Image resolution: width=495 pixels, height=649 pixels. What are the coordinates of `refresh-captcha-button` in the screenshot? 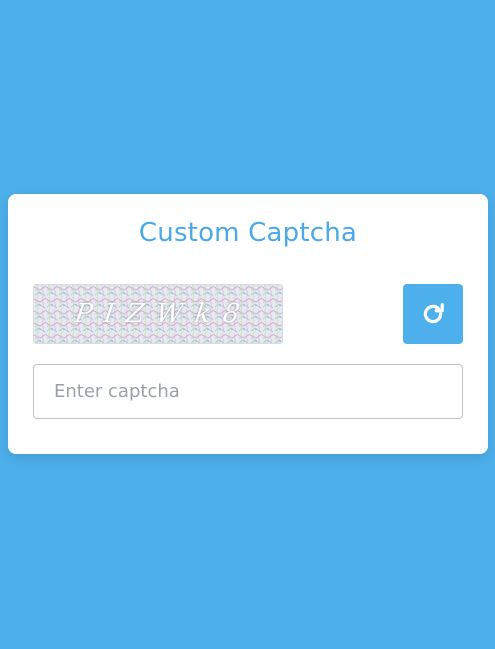 It's located at (433, 314).